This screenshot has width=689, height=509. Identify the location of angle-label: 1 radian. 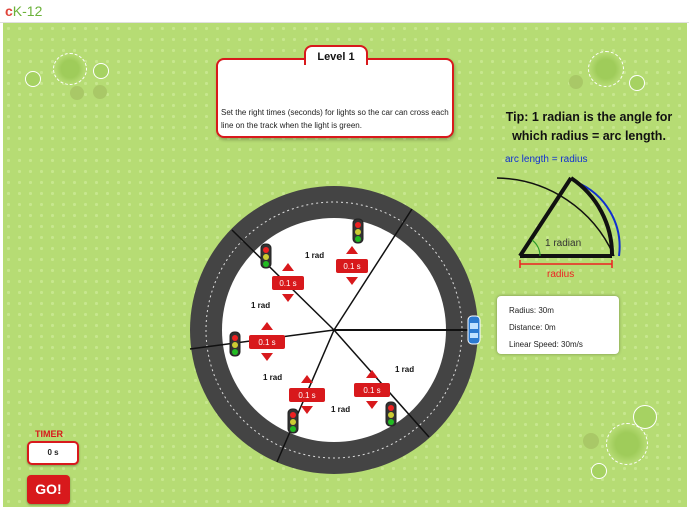
(563, 243).